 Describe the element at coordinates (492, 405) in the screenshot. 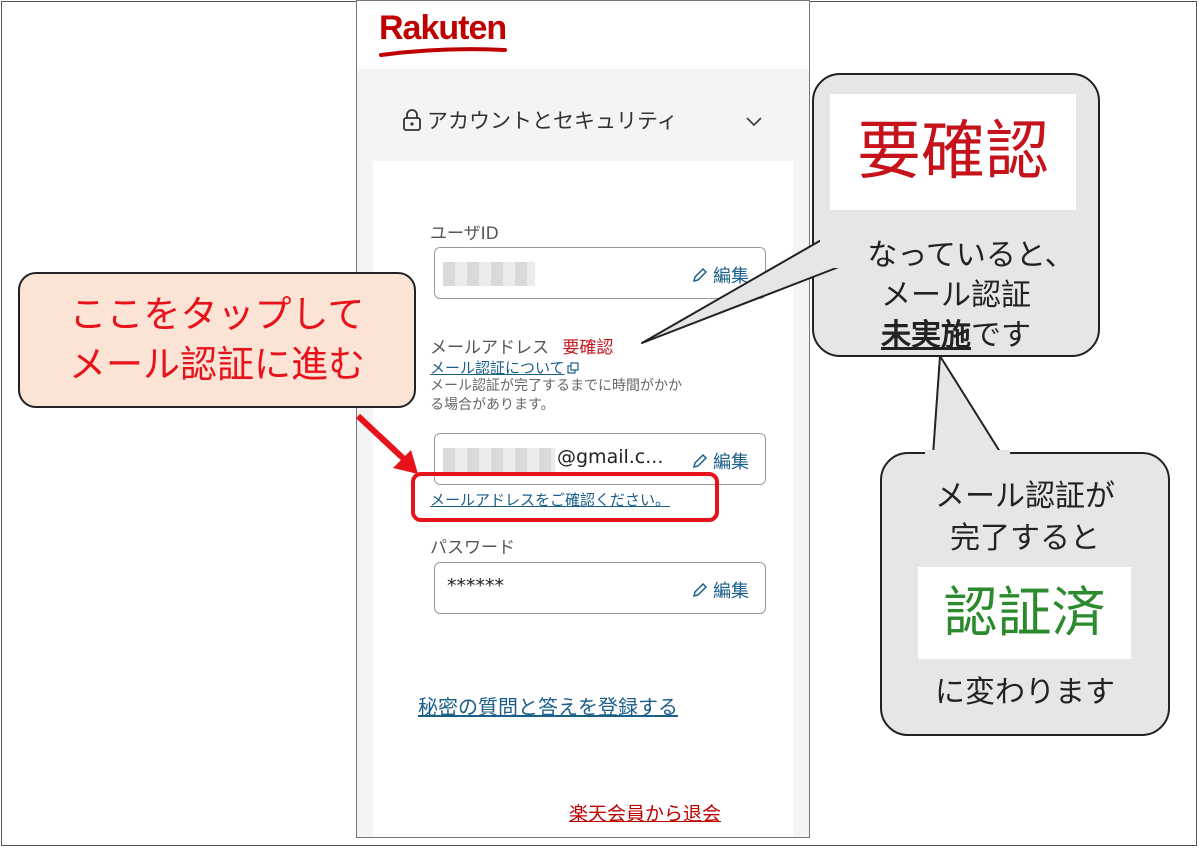

I see `email-note-line2: る場合があります。` at that location.